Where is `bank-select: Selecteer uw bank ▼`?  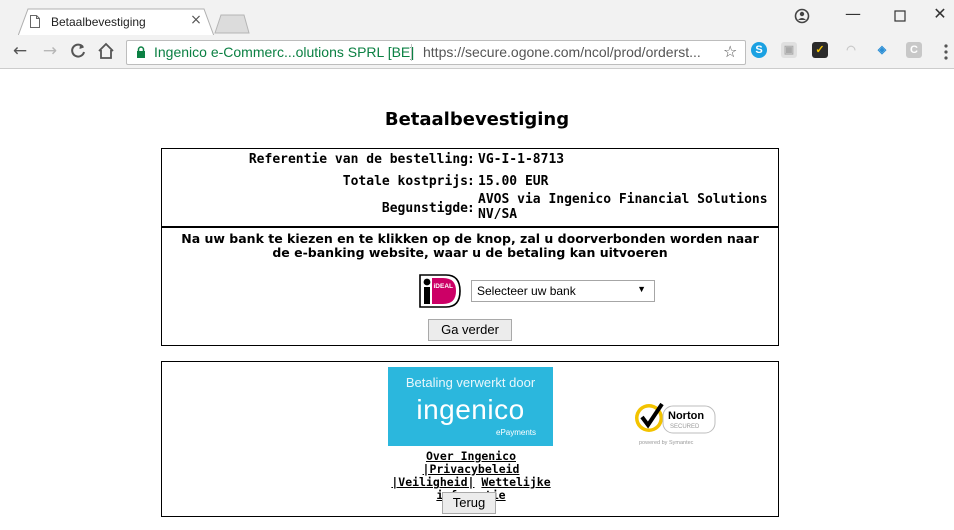
bank-select: Selecteer uw bank ▼ is located at coordinates (563, 291).